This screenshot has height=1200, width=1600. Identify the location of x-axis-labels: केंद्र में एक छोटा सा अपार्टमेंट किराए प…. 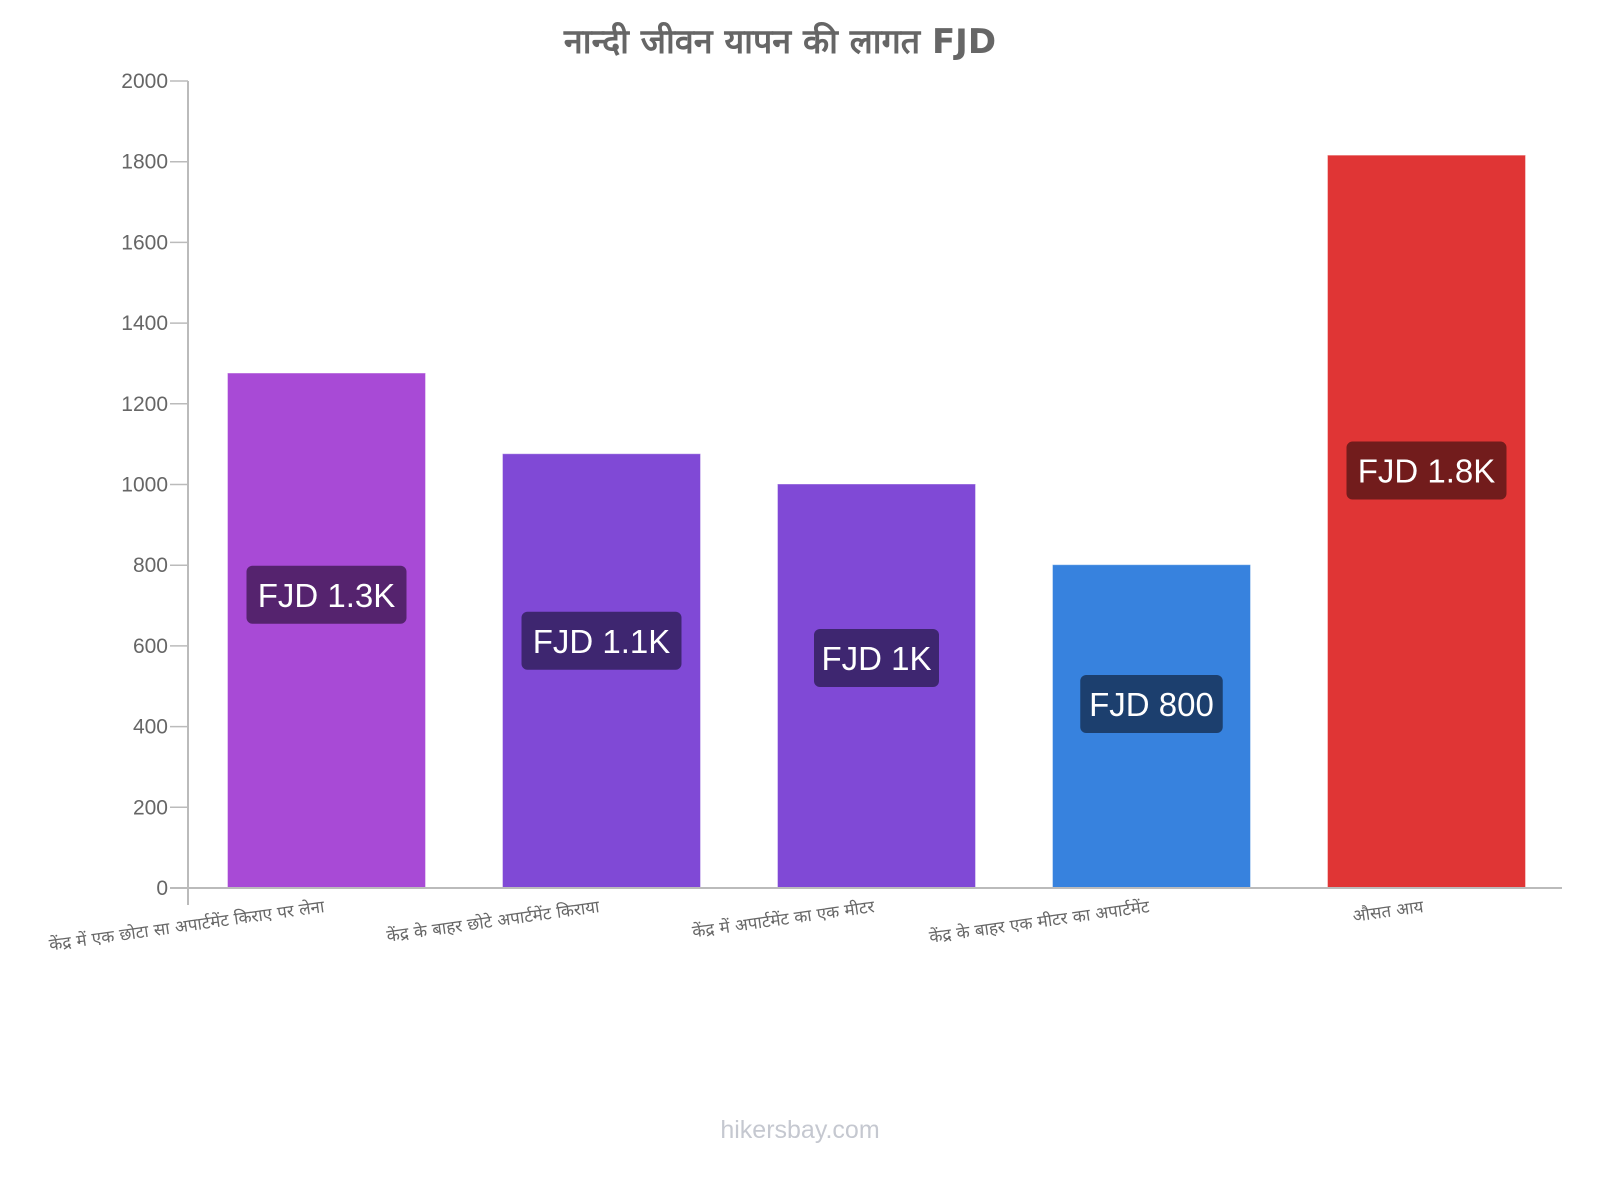
(737, 926).